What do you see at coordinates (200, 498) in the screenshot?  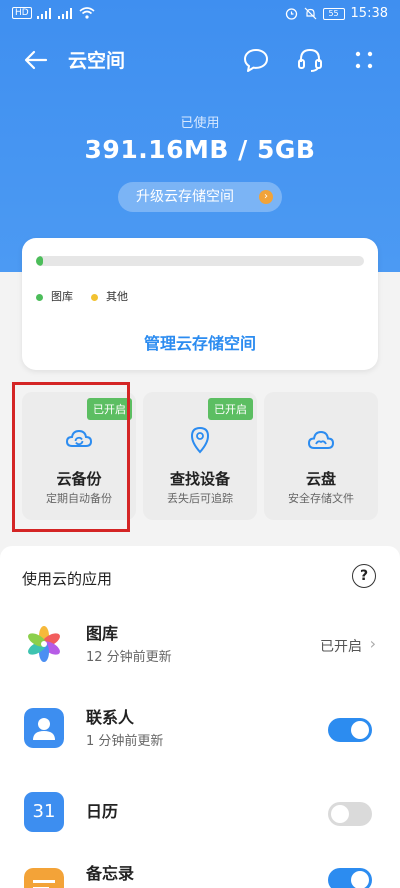 I see `feature-subtitle: 丢失后可追踪` at bounding box center [200, 498].